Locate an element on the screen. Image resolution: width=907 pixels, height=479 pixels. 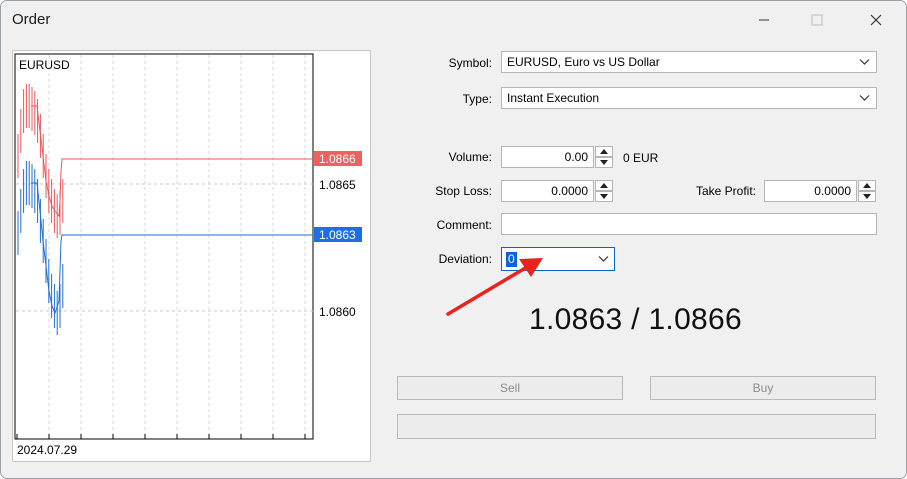
take-profit-increment-button is located at coordinates (867, 185).